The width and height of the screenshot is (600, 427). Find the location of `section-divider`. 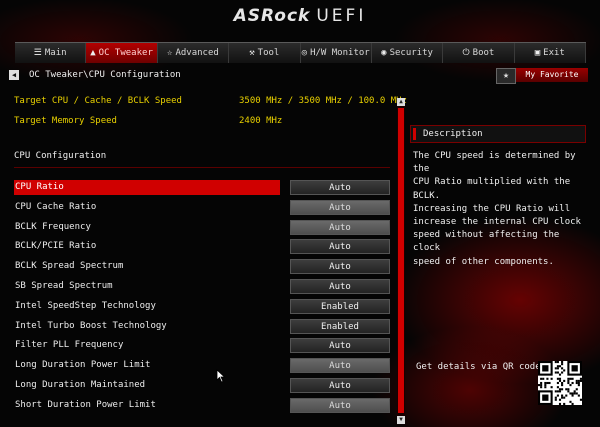

section-divider is located at coordinates (202, 167).